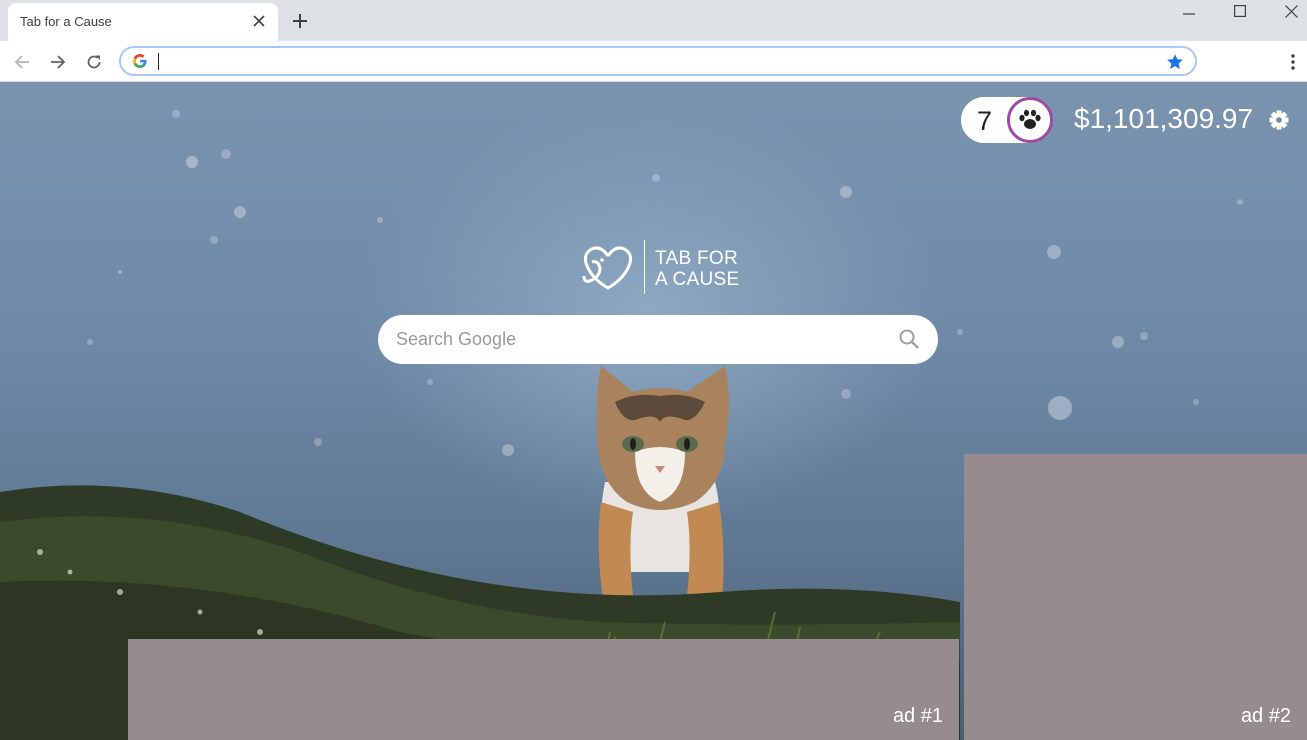  I want to click on logo-line-1: TAB FOR, so click(697, 258).